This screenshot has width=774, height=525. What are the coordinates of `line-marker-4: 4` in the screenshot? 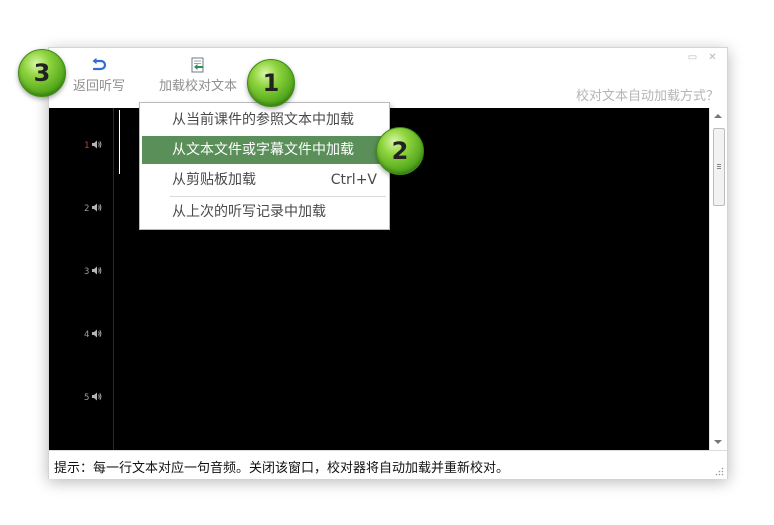 It's located at (93, 334).